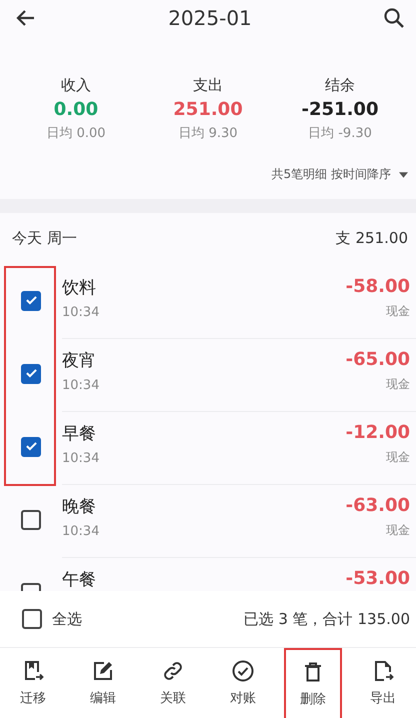  I want to click on search-icon, so click(394, 18).